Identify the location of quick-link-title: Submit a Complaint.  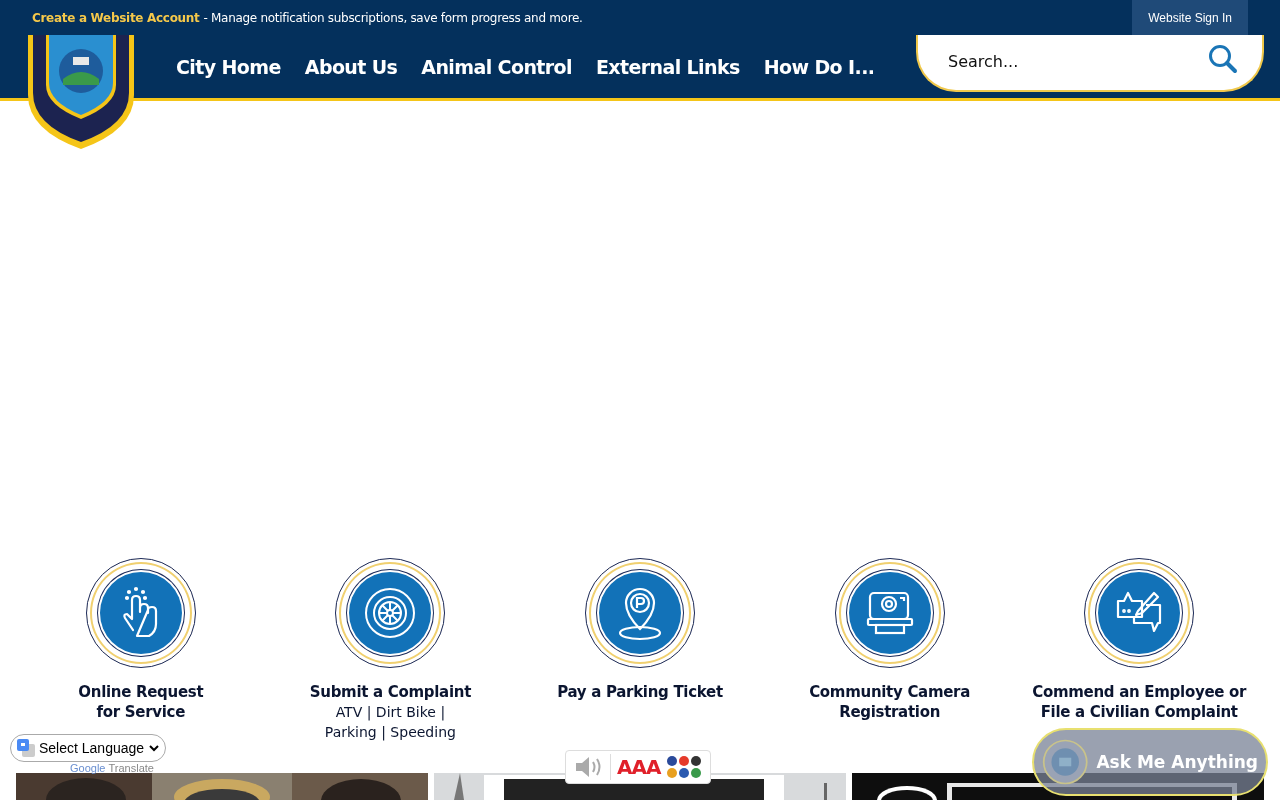
(390, 692).